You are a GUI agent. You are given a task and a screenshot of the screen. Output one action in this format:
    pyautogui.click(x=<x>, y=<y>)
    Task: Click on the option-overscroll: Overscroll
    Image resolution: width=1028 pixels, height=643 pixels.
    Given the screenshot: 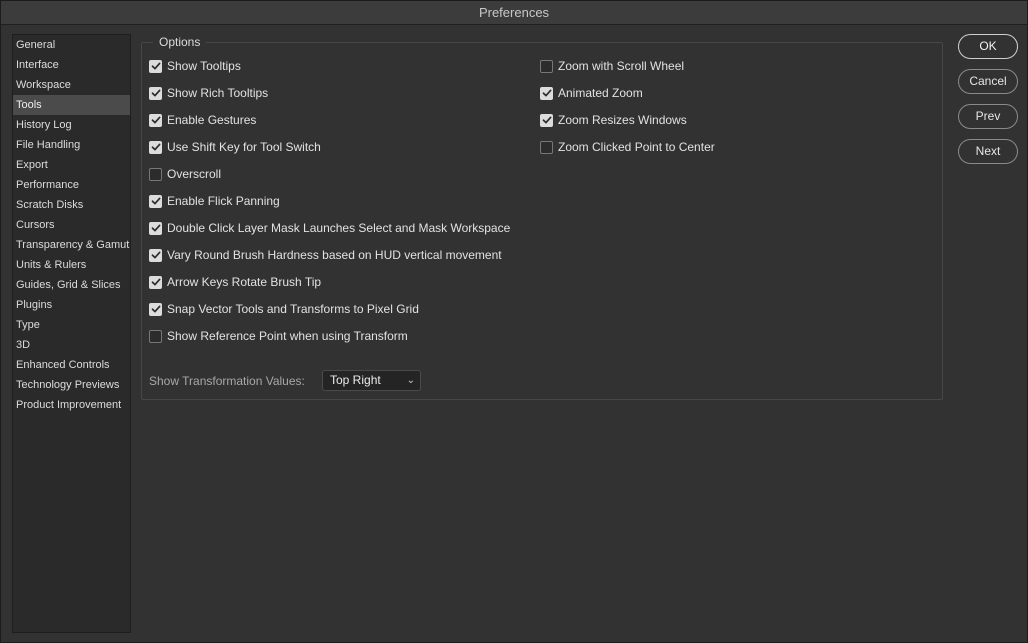 What is the action you would take?
    pyautogui.click(x=185, y=174)
    